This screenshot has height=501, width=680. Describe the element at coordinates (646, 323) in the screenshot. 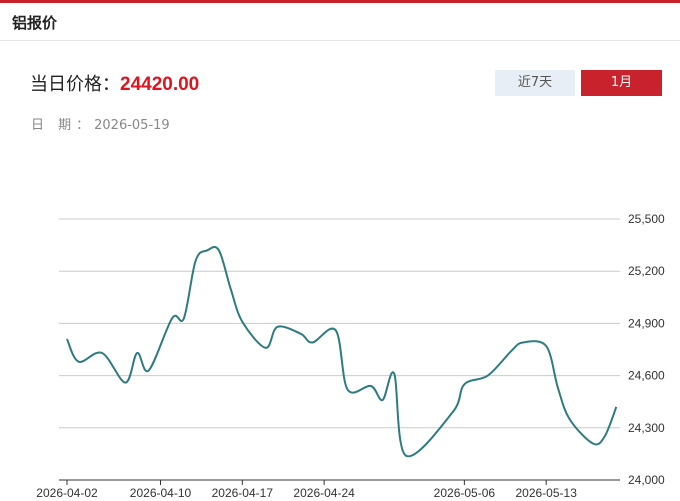

I see `y-tick-label: 24,900` at that location.